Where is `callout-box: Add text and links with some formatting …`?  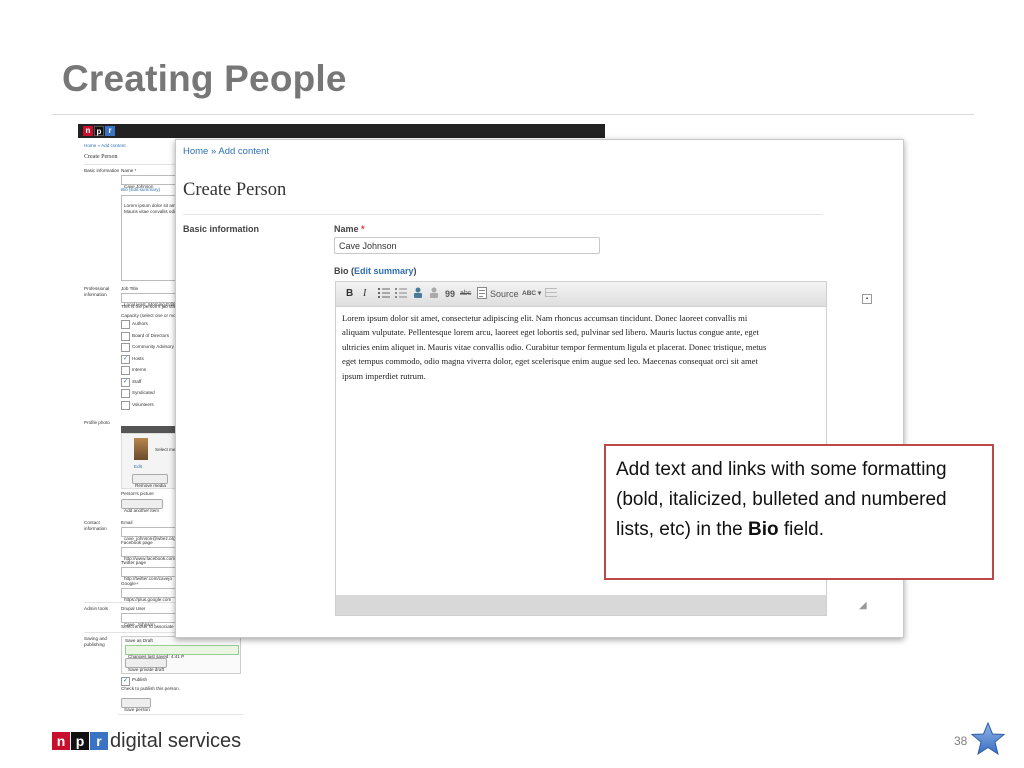
callout-box: Add text and links with some formatting … is located at coordinates (799, 512).